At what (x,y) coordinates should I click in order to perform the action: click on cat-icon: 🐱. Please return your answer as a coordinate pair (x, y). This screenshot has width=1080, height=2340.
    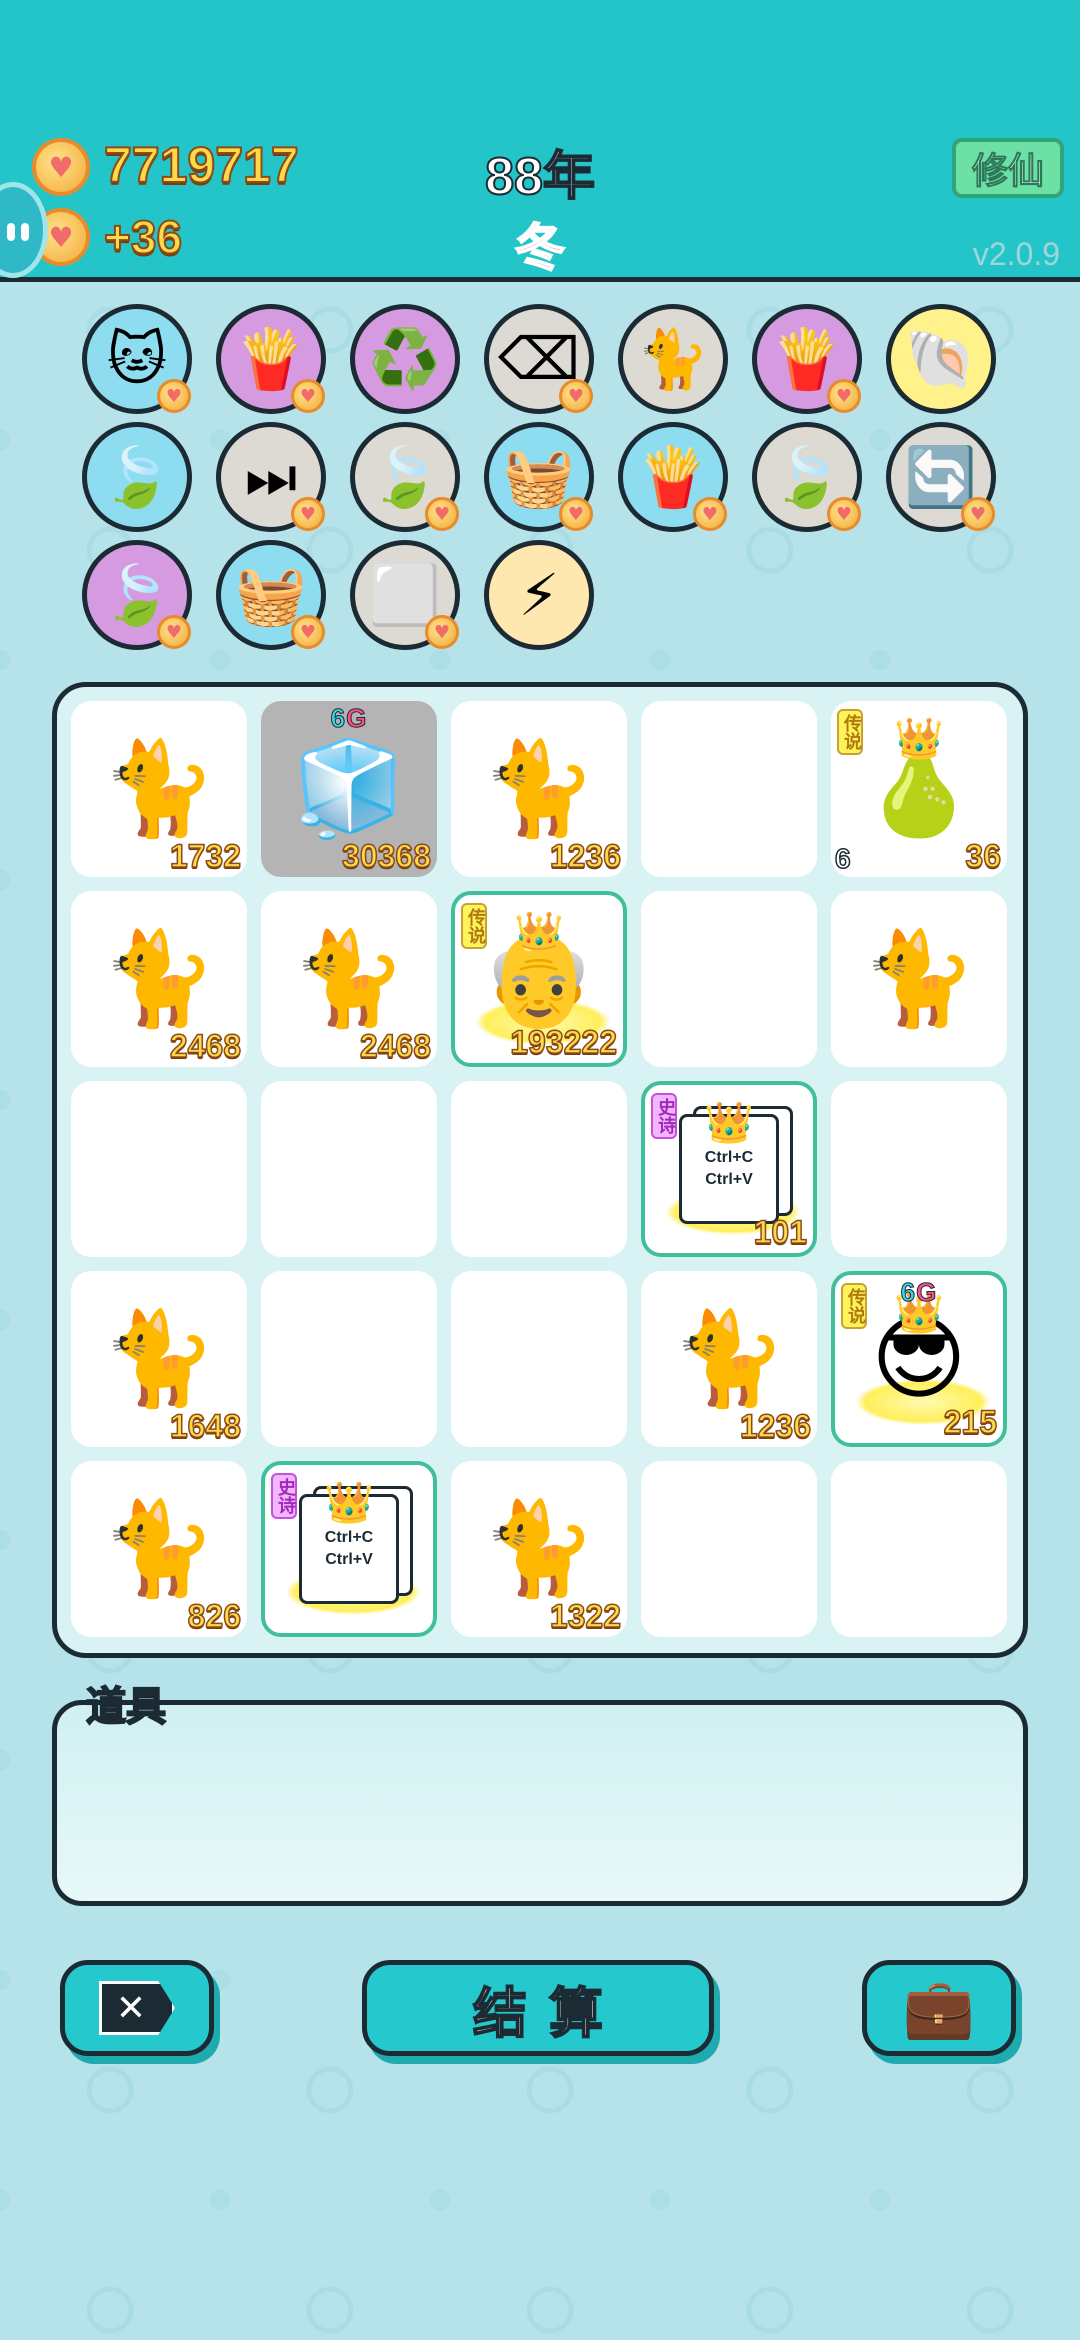
    Looking at the image, I should click on (137, 359).